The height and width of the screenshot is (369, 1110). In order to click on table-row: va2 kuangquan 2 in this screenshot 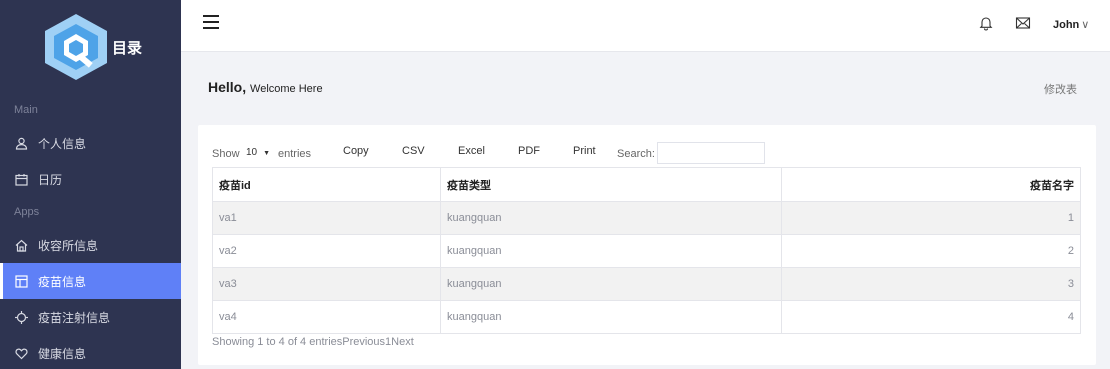, I will do `click(646, 251)`.